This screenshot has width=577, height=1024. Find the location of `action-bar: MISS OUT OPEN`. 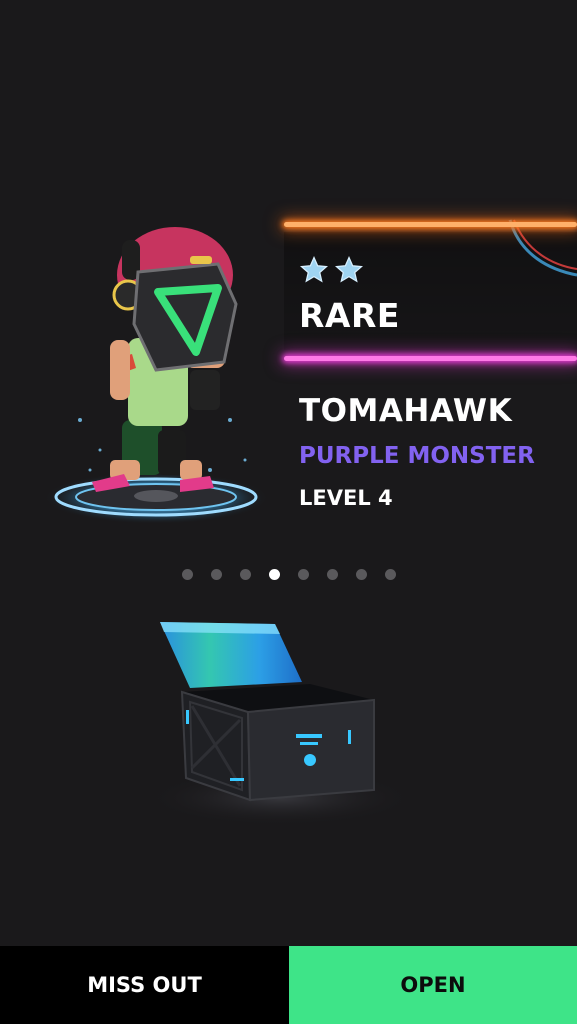

action-bar: MISS OUT OPEN is located at coordinates (288, 985).